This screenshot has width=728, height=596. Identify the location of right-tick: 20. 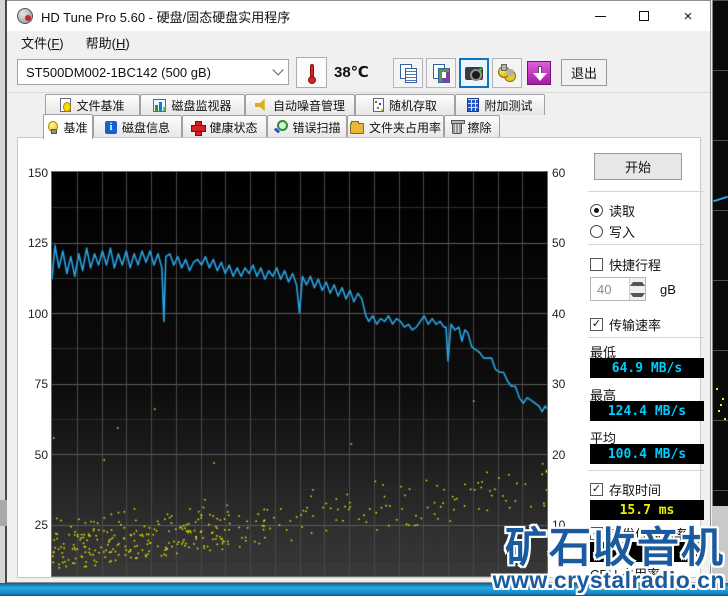
(559, 455).